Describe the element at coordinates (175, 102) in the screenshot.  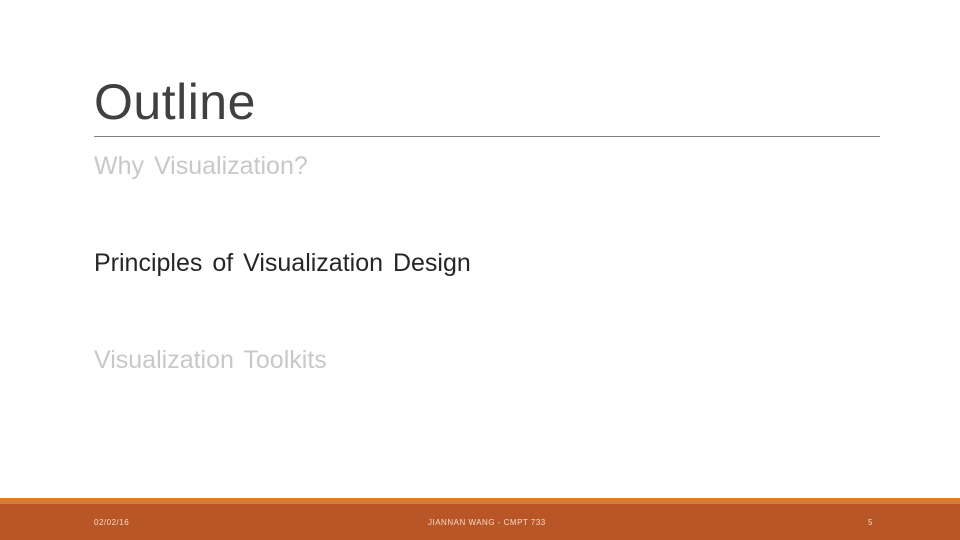
I see `slide-title: Outline` at that location.